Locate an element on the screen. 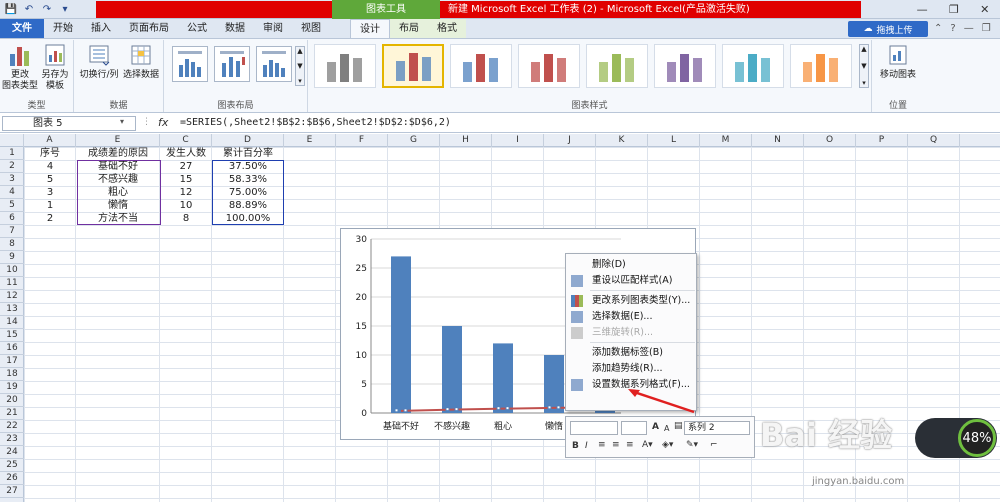 The width and height of the screenshot is (1000, 502). align-center-icon: ≡ is located at coordinates (616, 445).